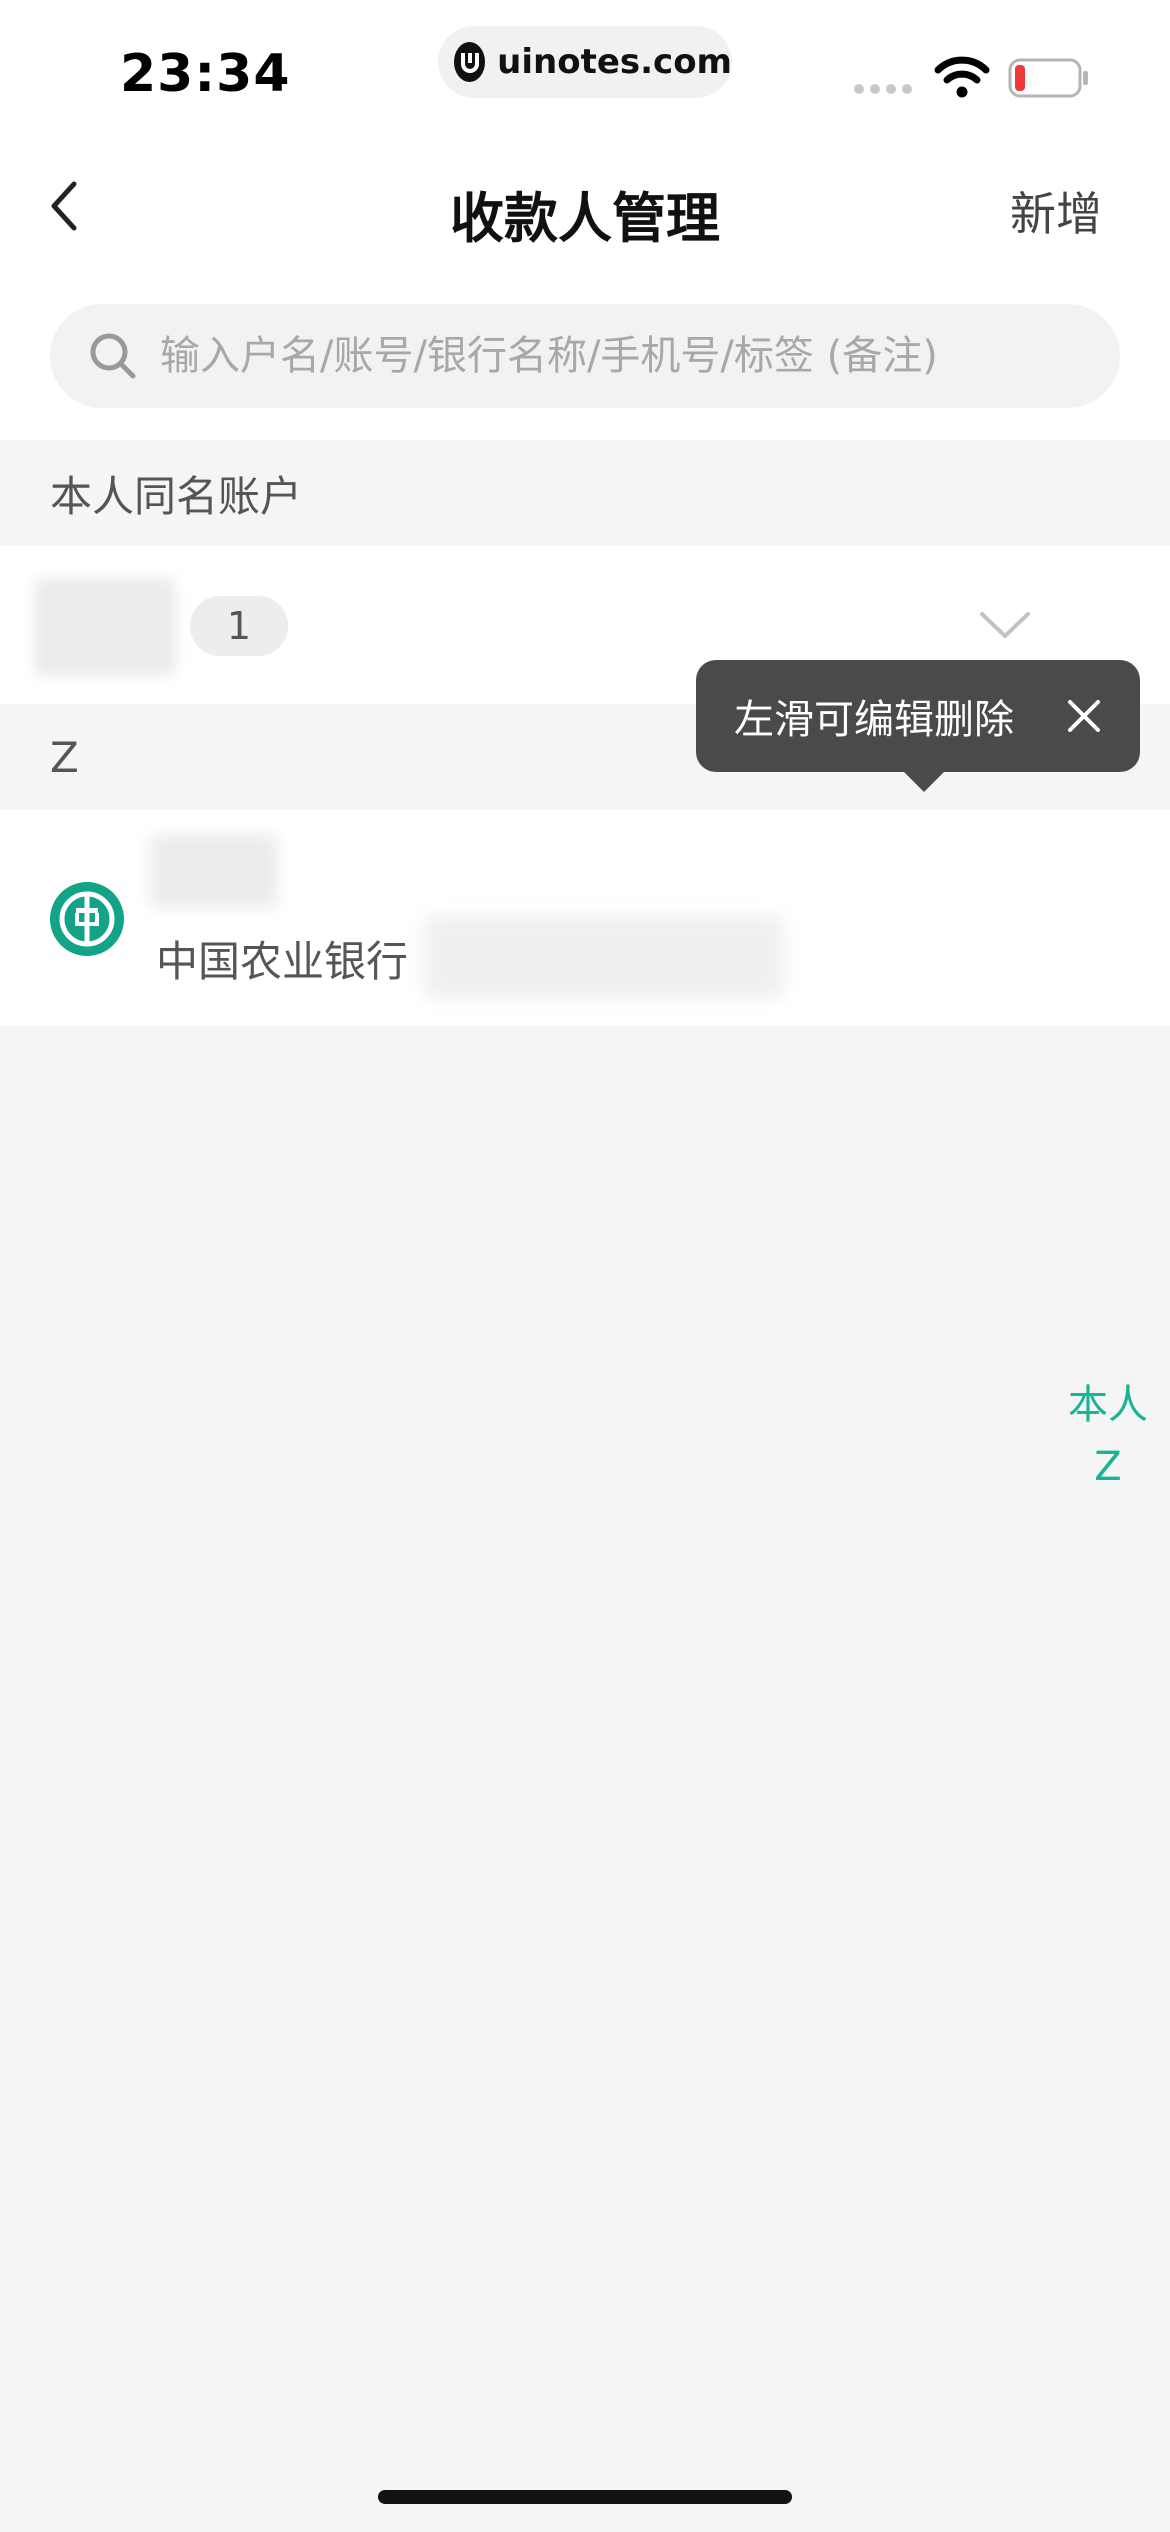  Describe the element at coordinates (87, 919) in the screenshot. I see `abc-bank-logo-icon` at that location.